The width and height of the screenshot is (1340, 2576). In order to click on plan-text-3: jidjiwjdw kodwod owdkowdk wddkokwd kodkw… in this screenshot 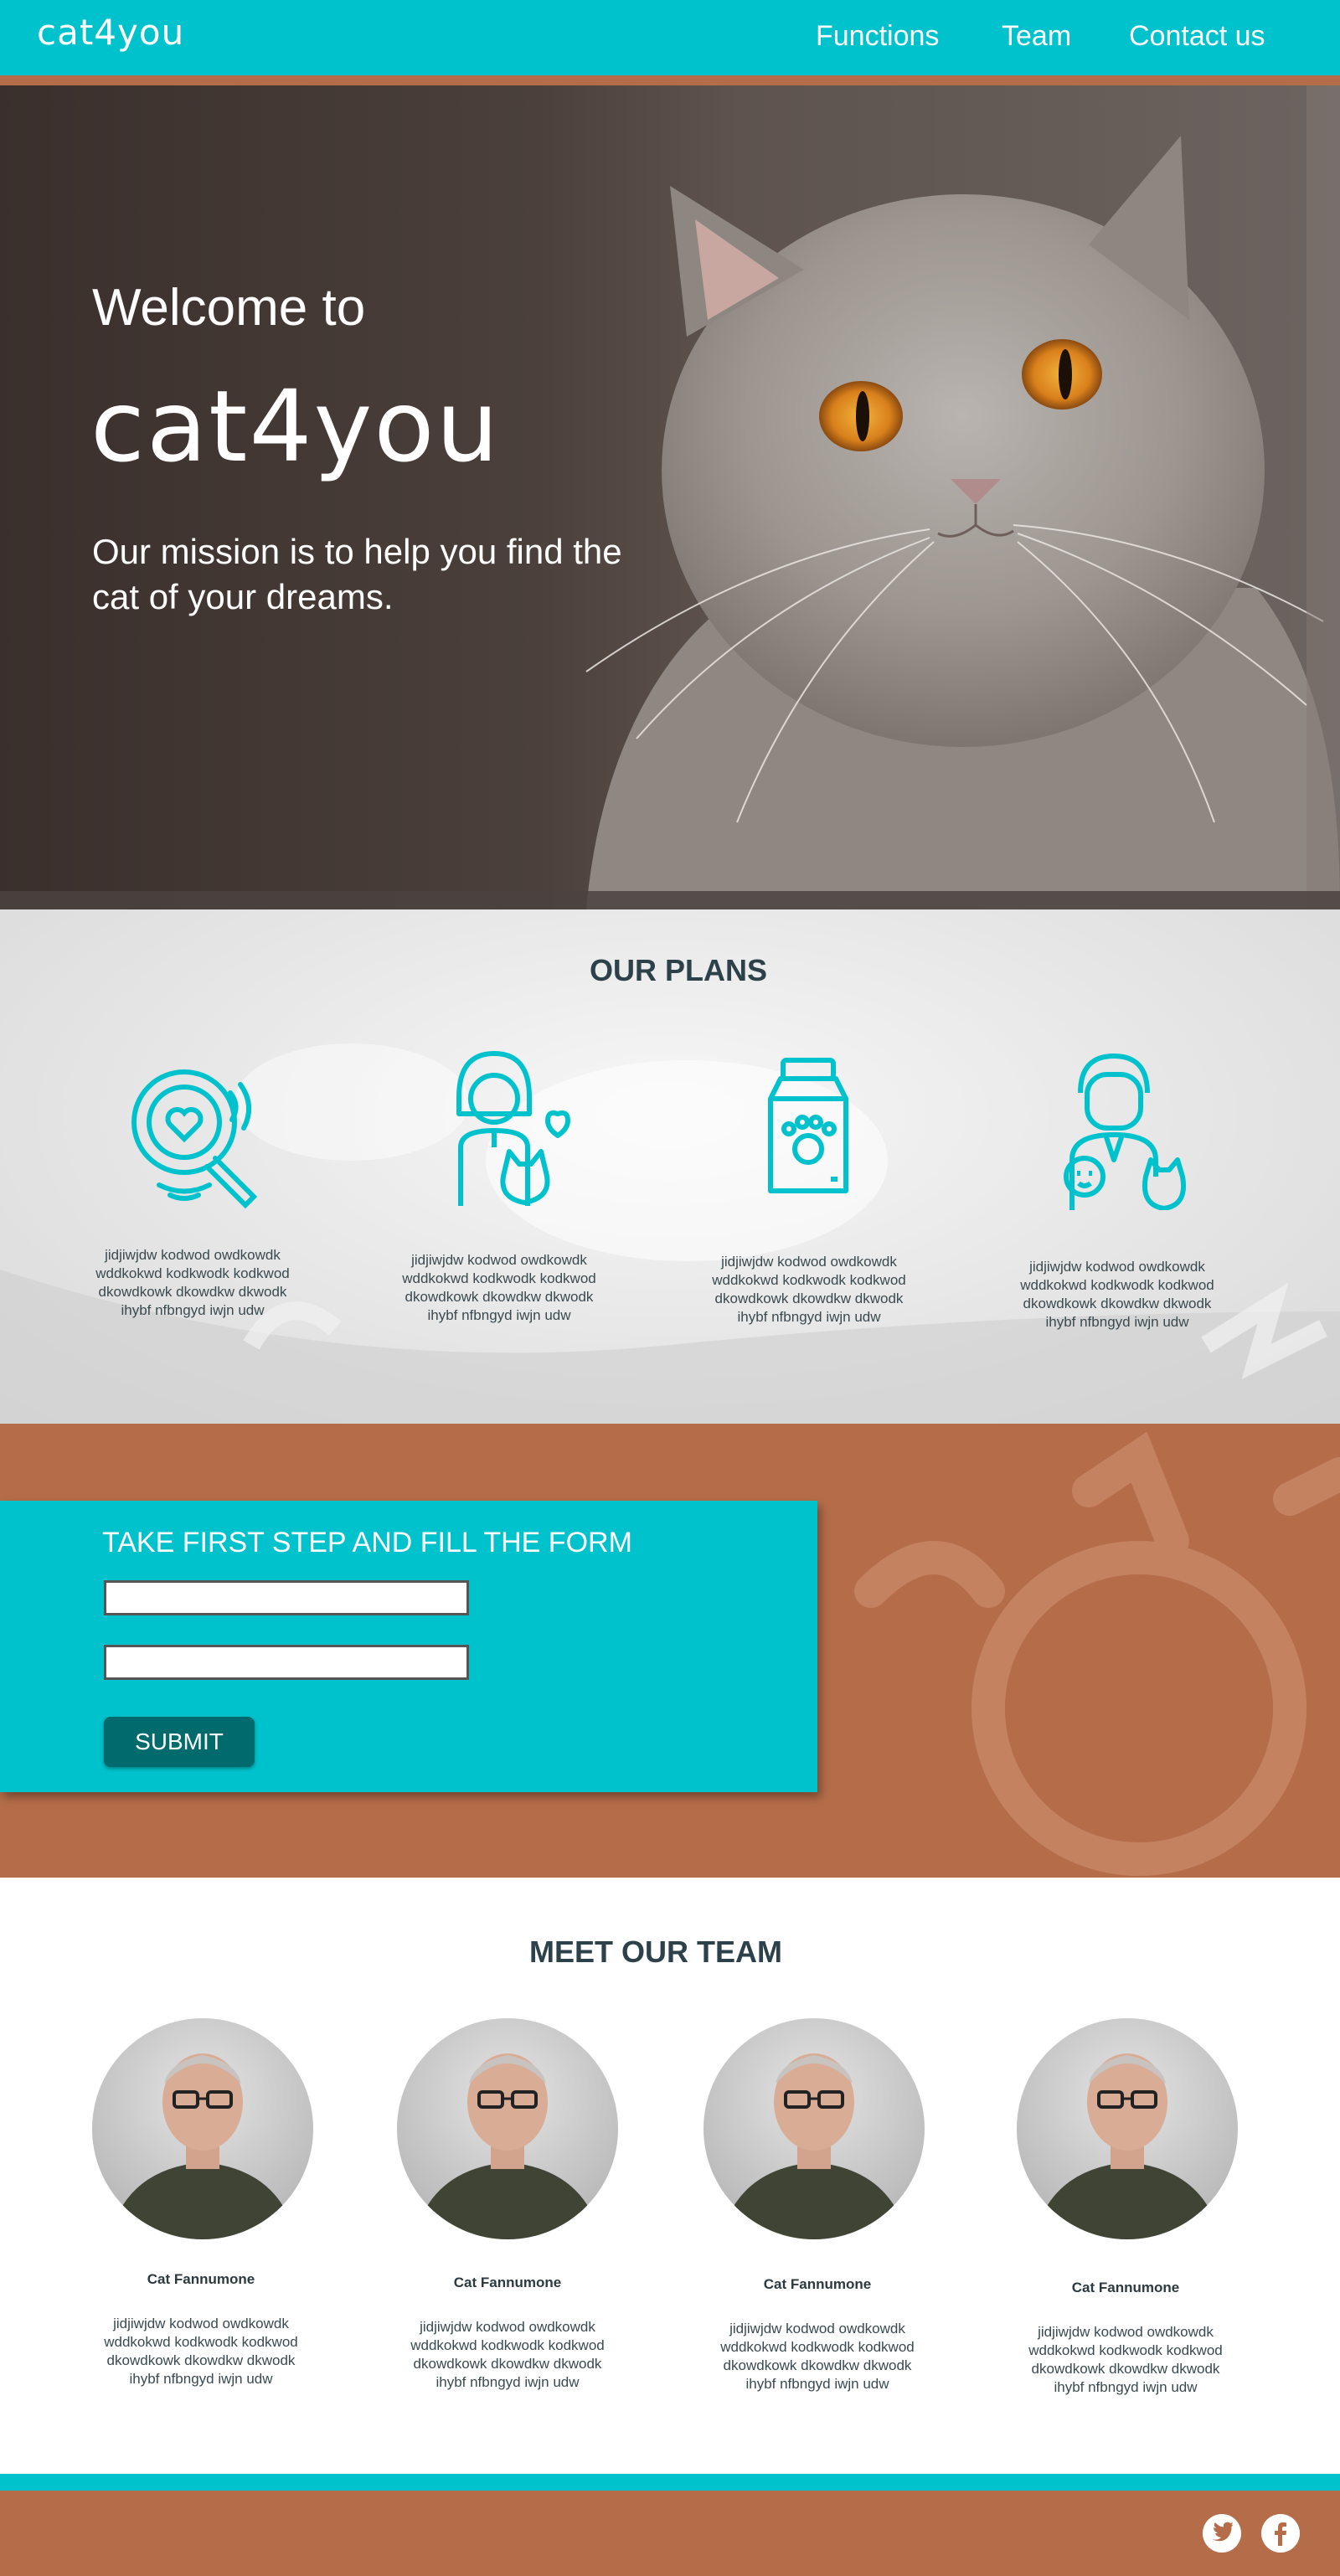, I will do `click(809, 1289)`.